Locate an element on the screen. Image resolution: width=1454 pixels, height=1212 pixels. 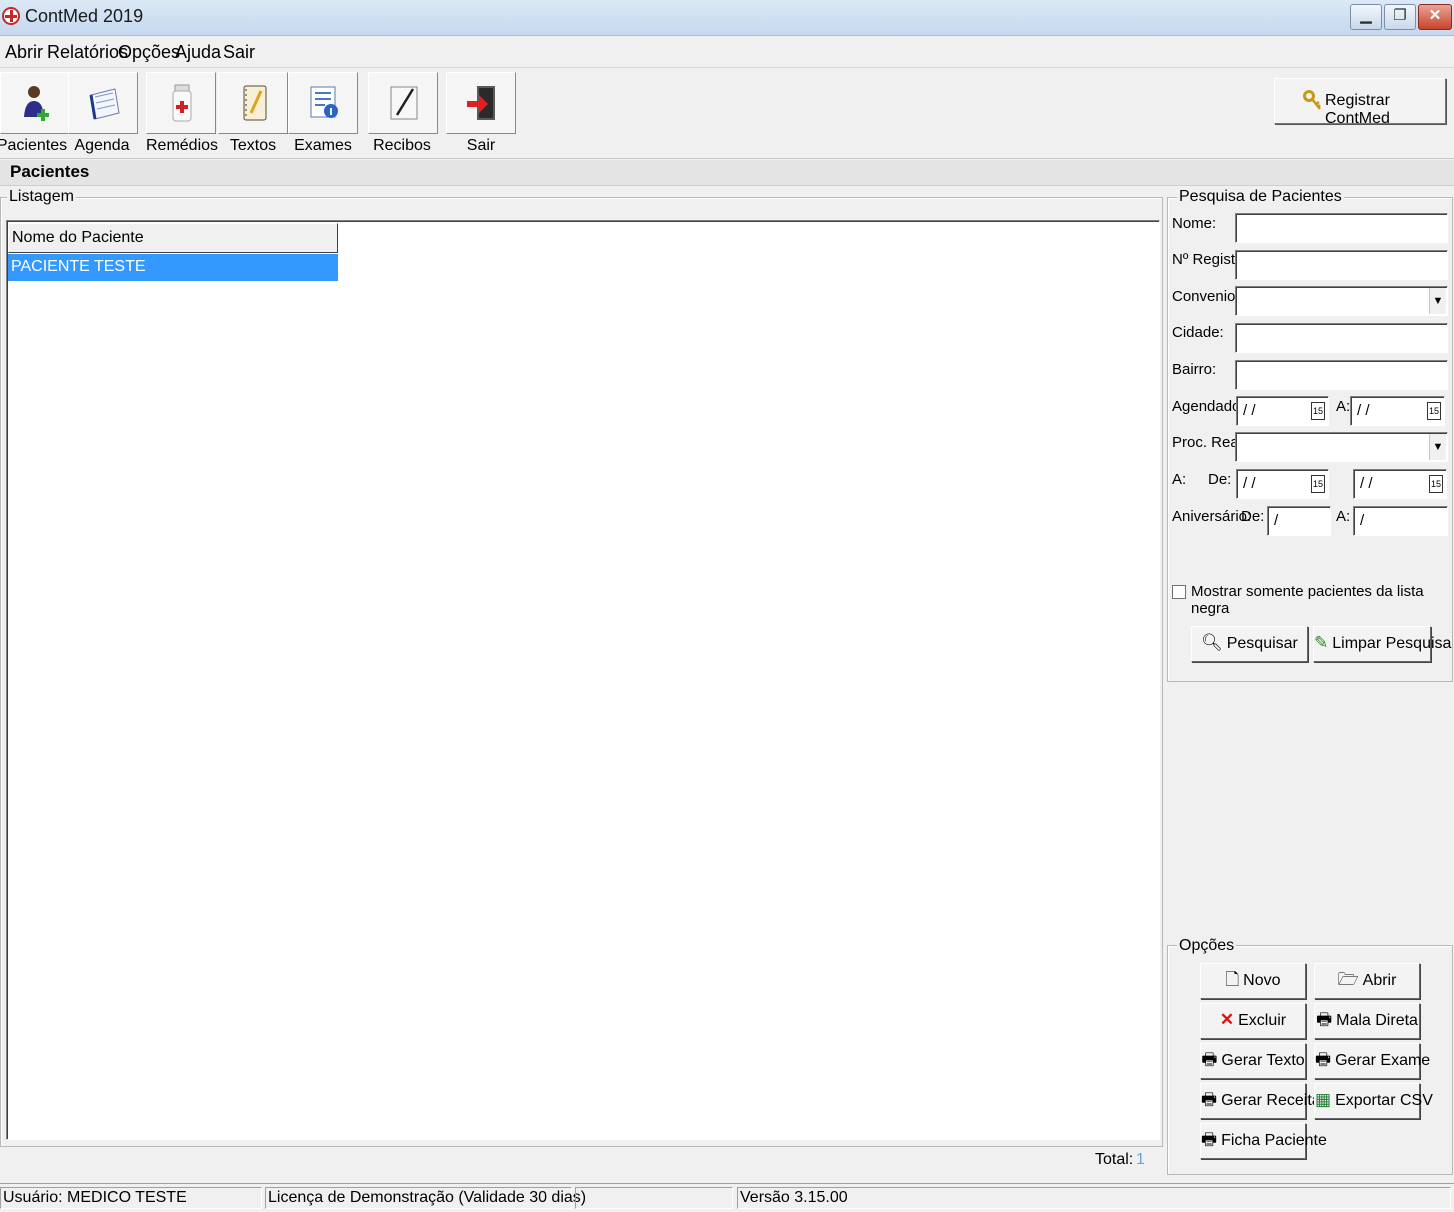
toolbar-label-recibos: Recibos is located at coordinates (402, 145).